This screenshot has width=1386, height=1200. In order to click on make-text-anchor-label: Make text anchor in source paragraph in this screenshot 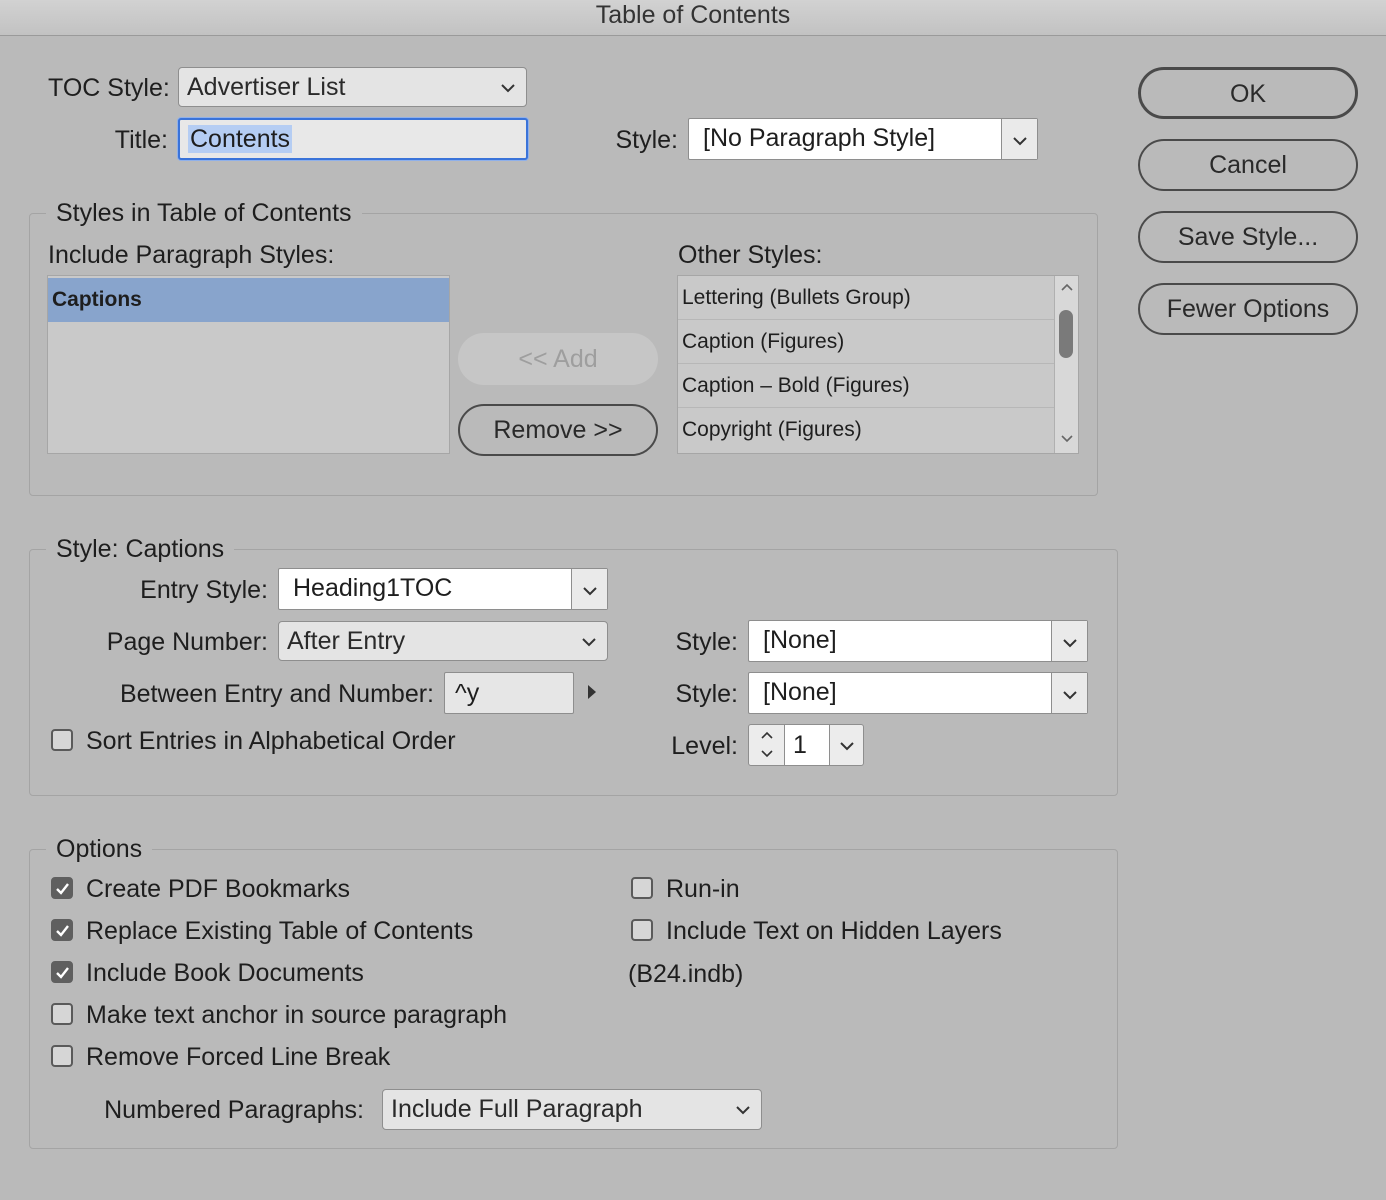, I will do `click(297, 1015)`.